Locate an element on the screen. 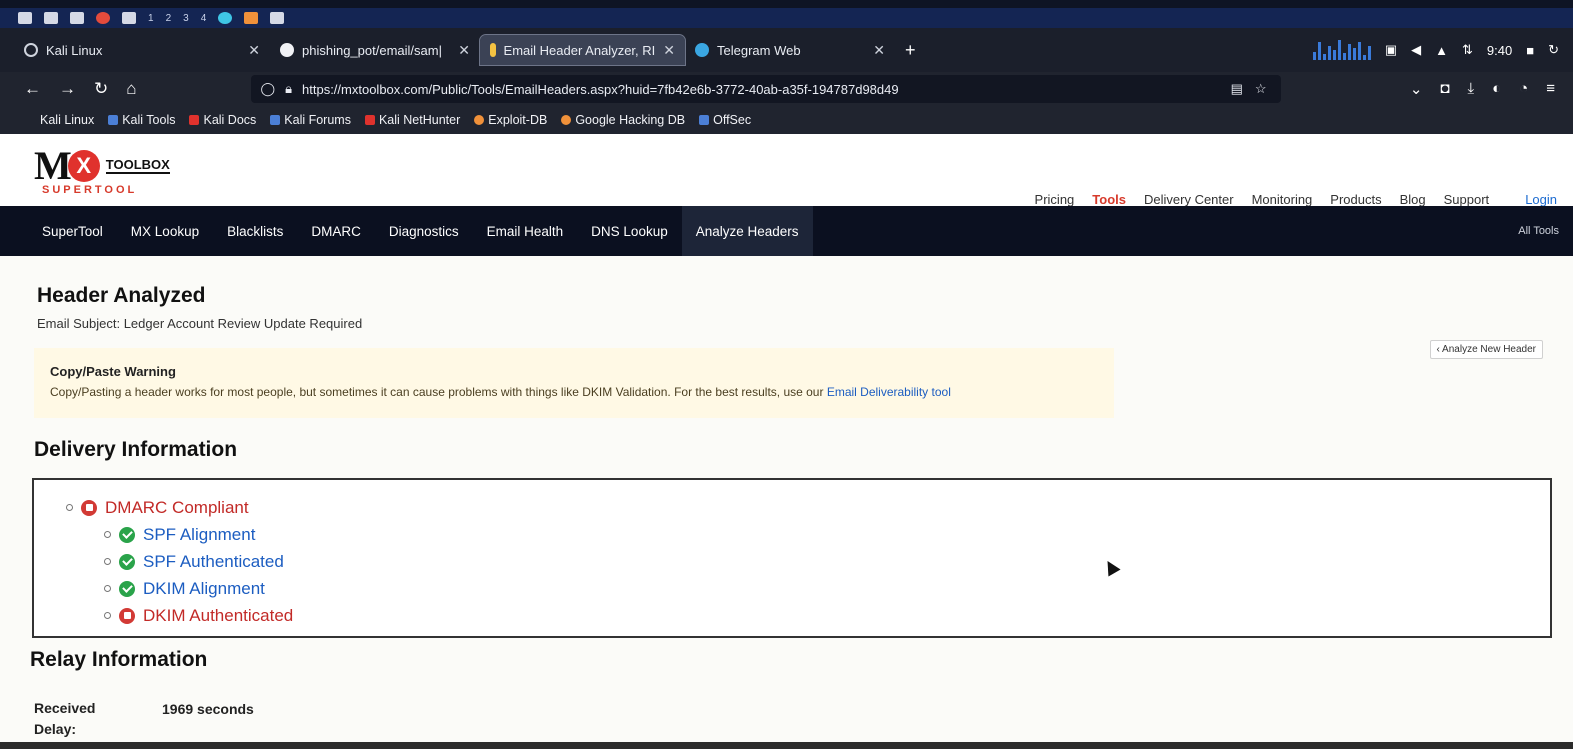  check-label: SPF Alignment is located at coordinates (199, 535).